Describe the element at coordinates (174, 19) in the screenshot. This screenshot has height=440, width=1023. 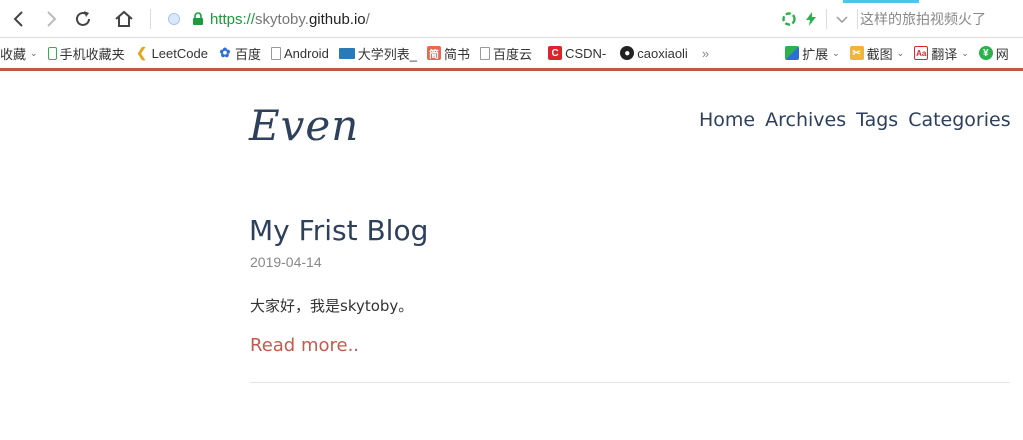
I see `site-info-icon` at that location.